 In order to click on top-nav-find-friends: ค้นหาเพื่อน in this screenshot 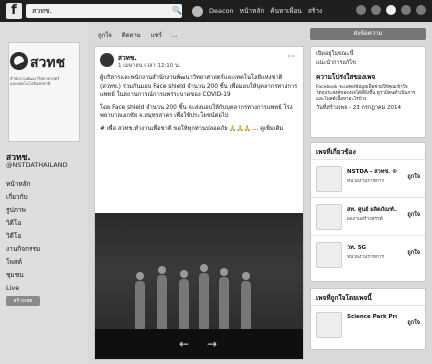, I will do `click(286, 11)`.